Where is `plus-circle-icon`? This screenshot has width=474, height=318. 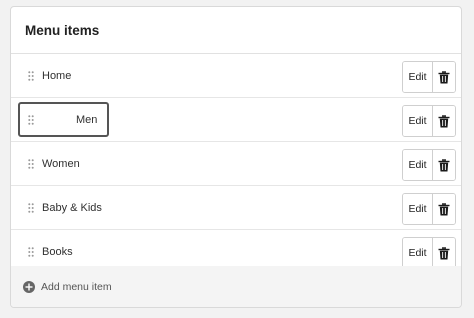 plus-circle-icon is located at coordinates (29, 286).